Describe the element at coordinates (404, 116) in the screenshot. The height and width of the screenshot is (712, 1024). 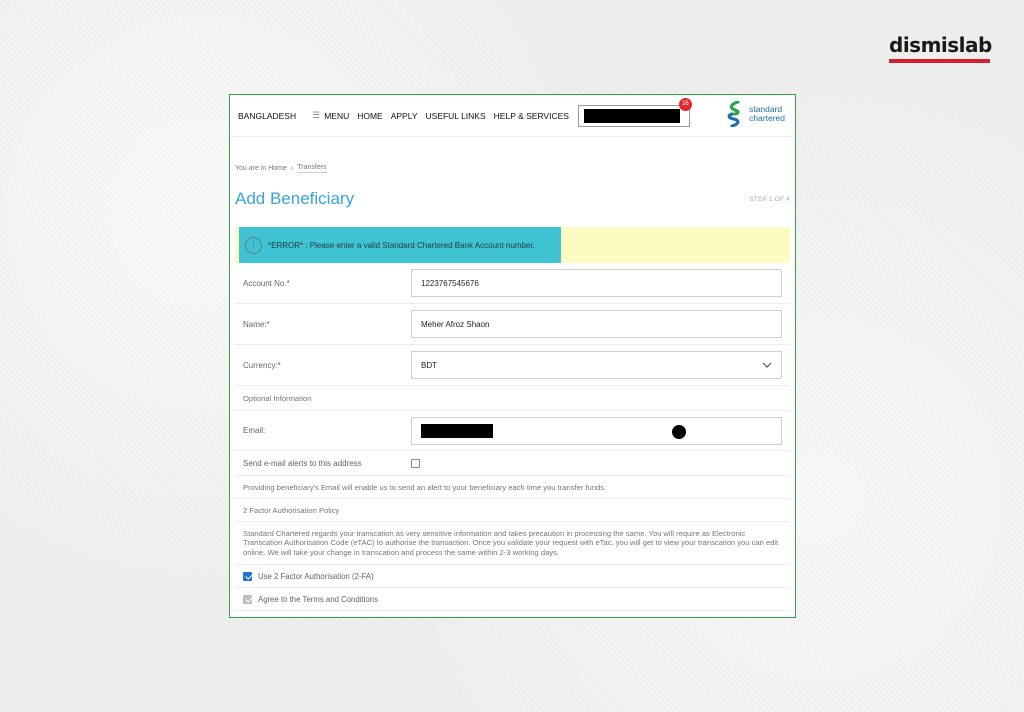
I see `nav-apply: APPLY` at that location.